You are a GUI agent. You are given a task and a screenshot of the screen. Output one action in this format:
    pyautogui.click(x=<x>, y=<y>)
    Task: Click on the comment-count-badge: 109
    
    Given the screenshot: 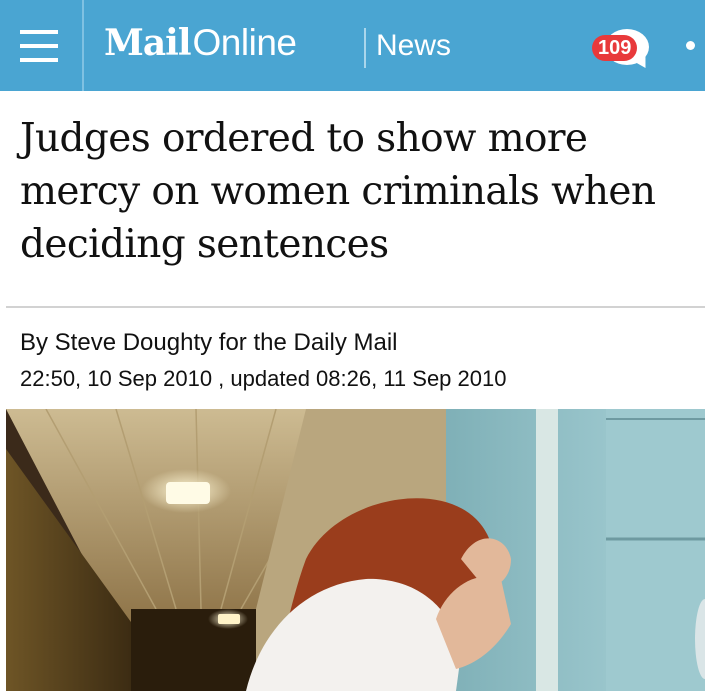 What is the action you would take?
    pyautogui.click(x=615, y=48)
    